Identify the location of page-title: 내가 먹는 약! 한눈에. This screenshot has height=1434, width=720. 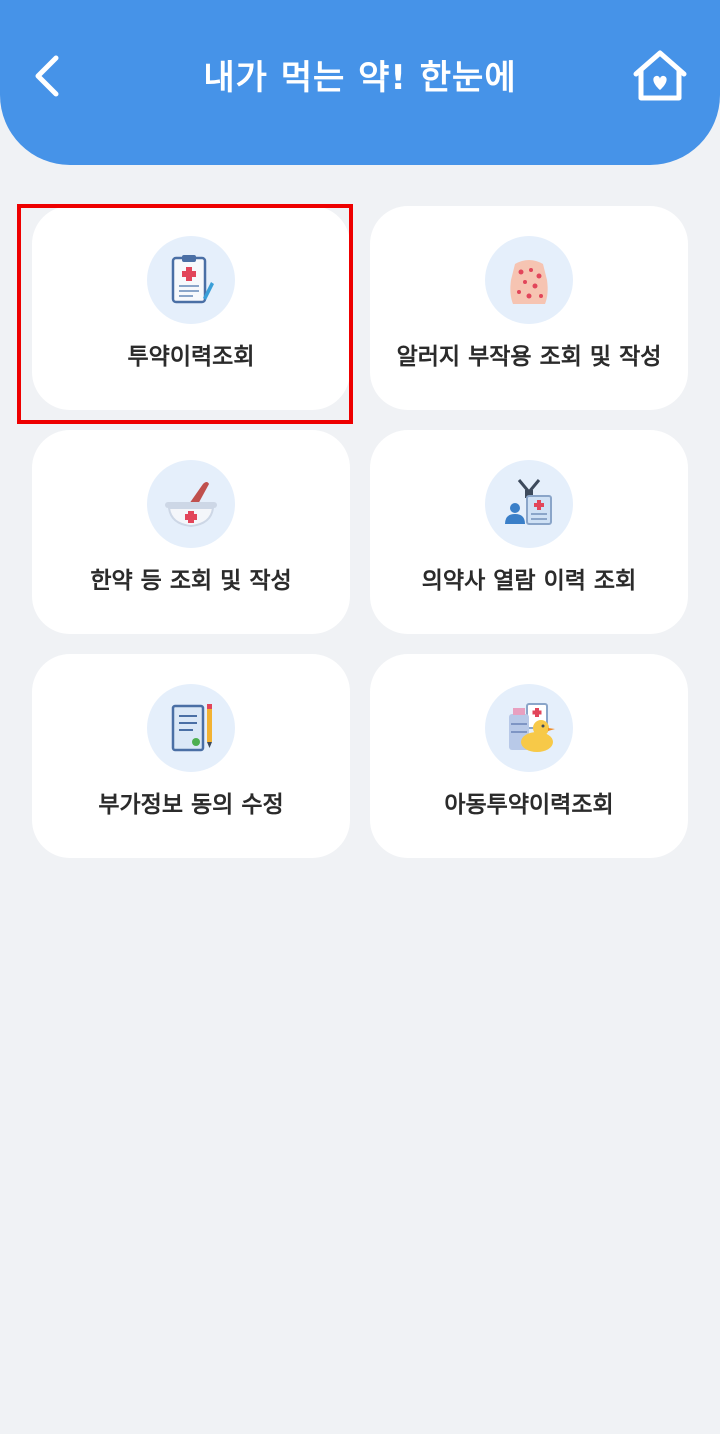
(360, 78).